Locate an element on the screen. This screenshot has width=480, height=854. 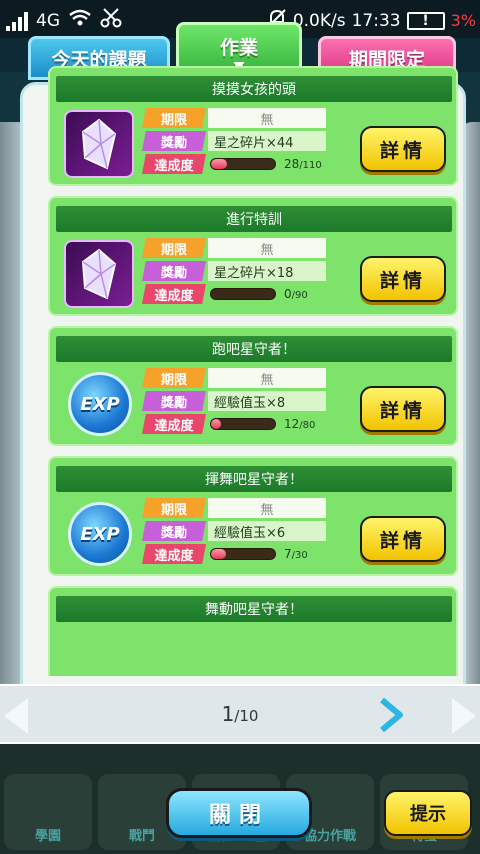
progress-row: 達成度 12/80 is located at coordinates (239, 424).